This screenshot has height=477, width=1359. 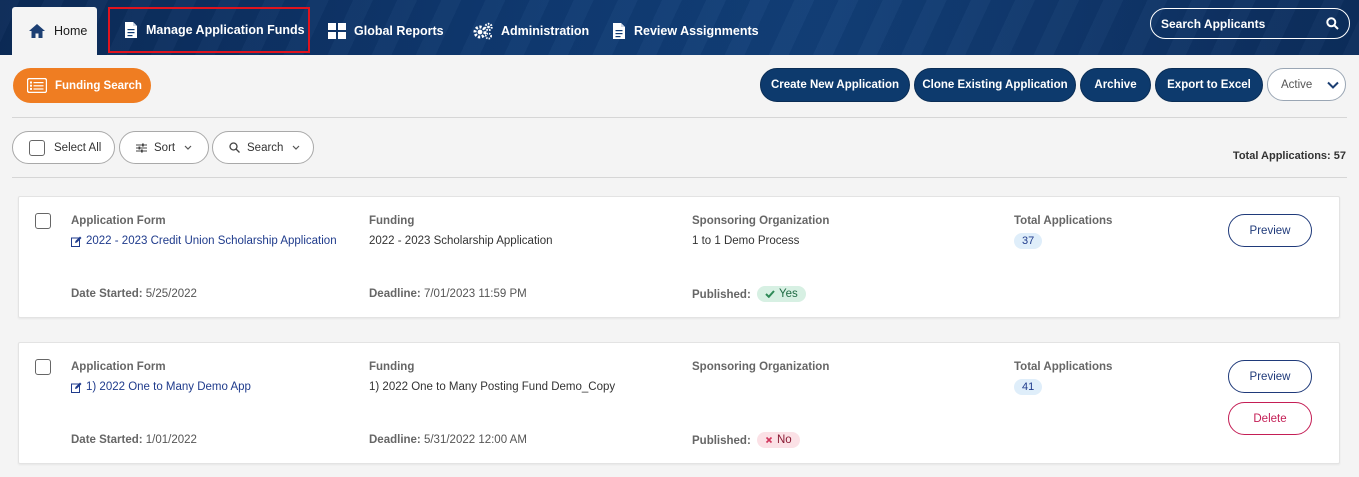 I want to click on published-status-text: Yes, so click(x=788, y=294).